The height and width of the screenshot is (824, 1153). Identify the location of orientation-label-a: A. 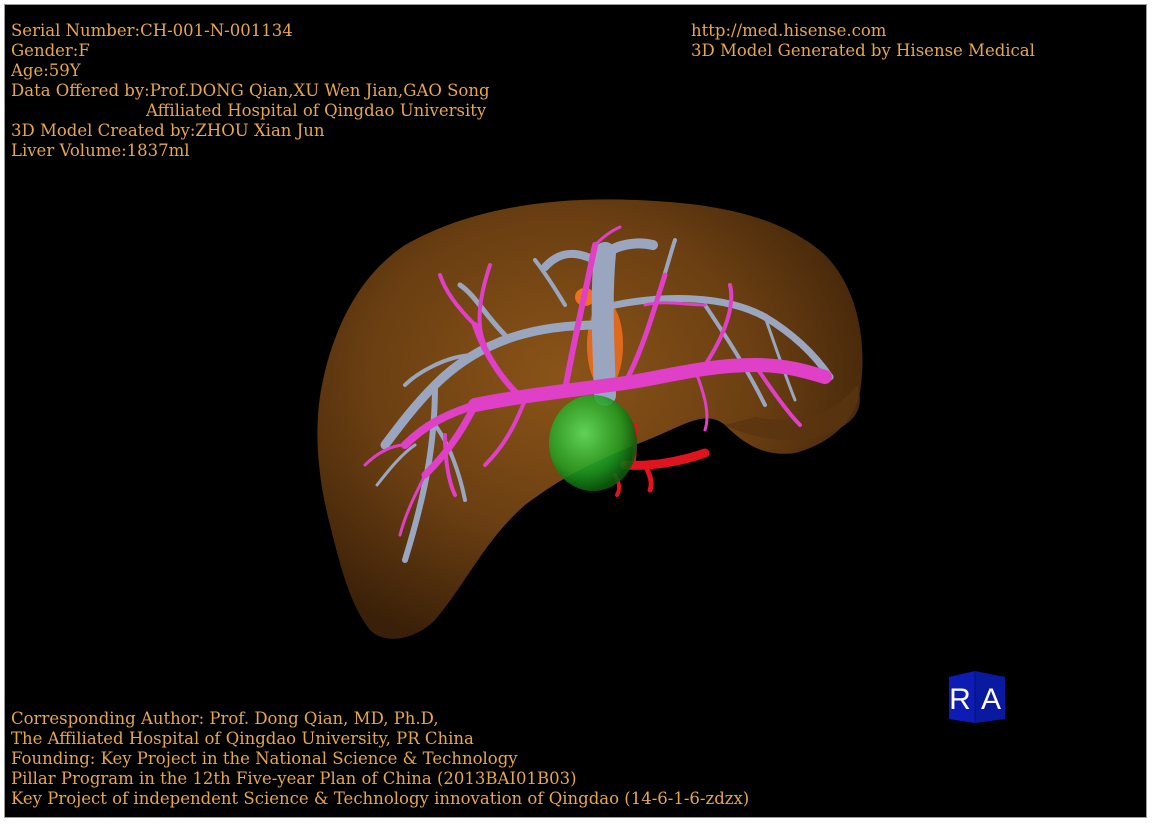
(991, 699).